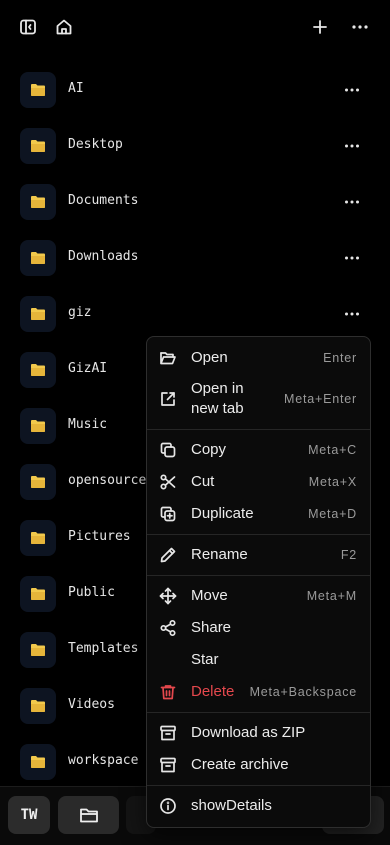  What do you see at coordinates (103, 648) in the screenshot?
I see `file-name: Templates` at bounding box center [103, 648].